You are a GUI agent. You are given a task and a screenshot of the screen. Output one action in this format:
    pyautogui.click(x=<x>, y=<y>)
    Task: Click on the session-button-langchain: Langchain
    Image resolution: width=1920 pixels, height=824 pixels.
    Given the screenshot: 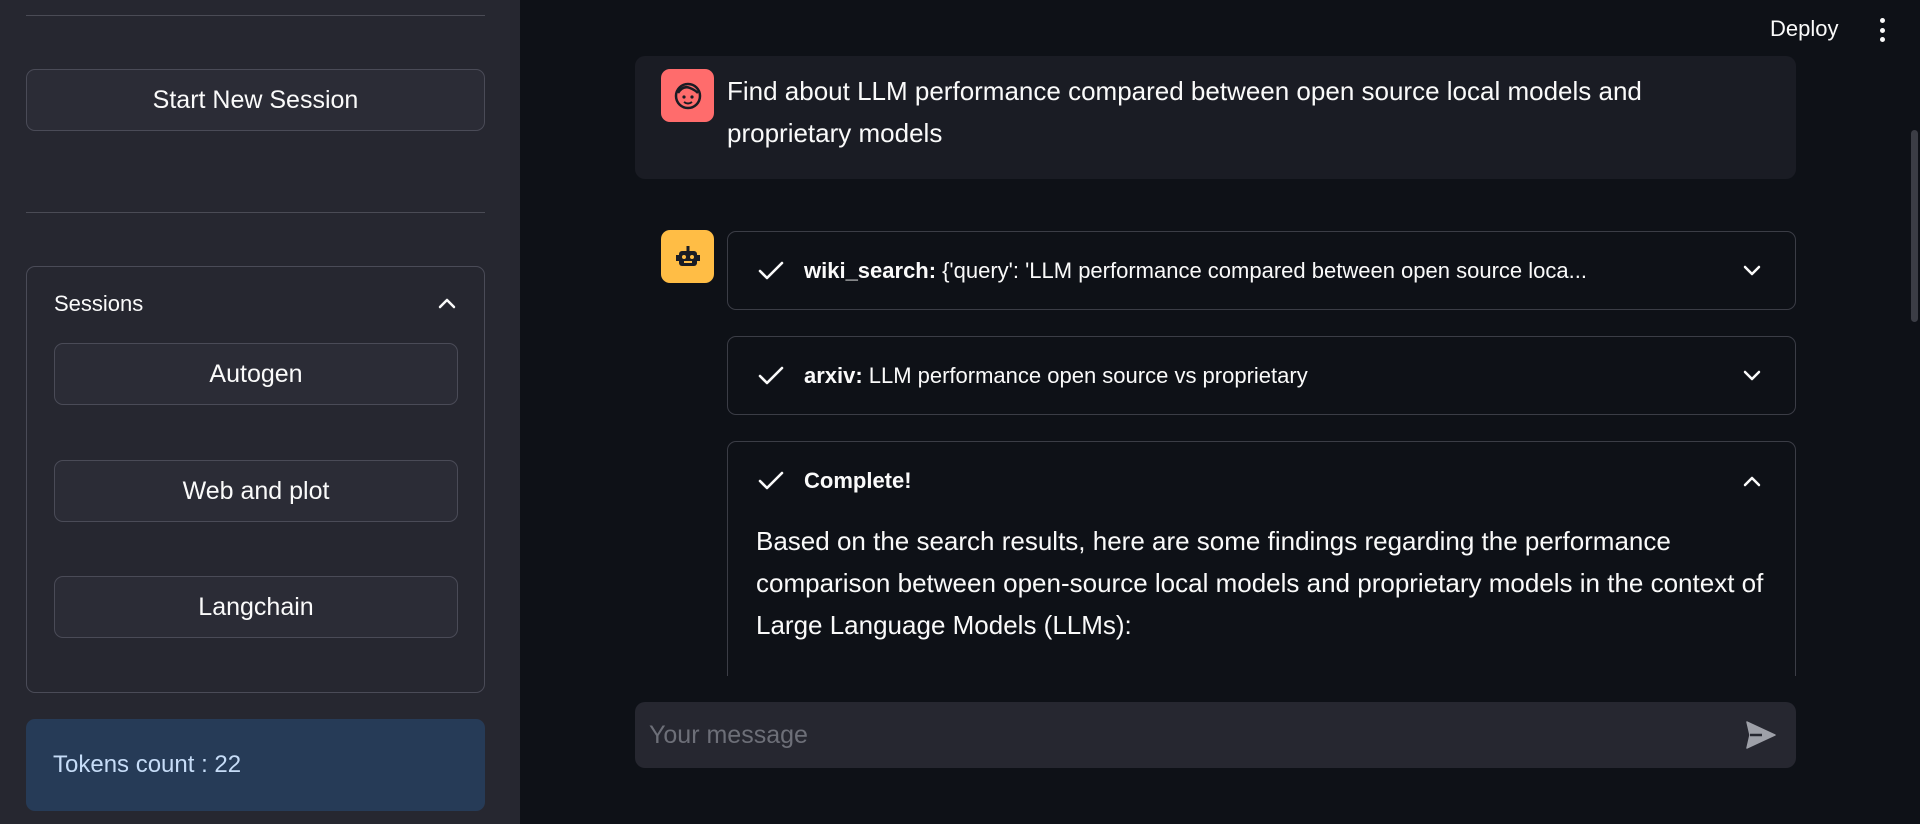 What is the action you would take?
    pyautogui.click(x=256, y=607)
    